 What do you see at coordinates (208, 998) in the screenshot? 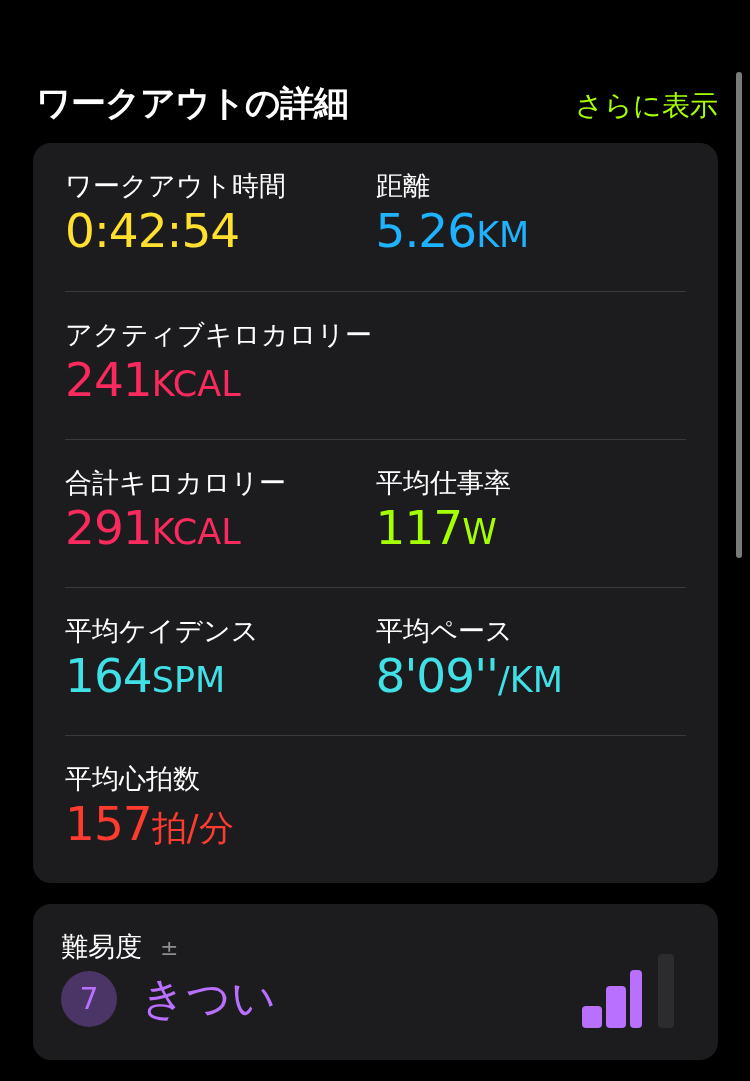
I see `effort-rating: きつい` at bounding box center [208, 998].